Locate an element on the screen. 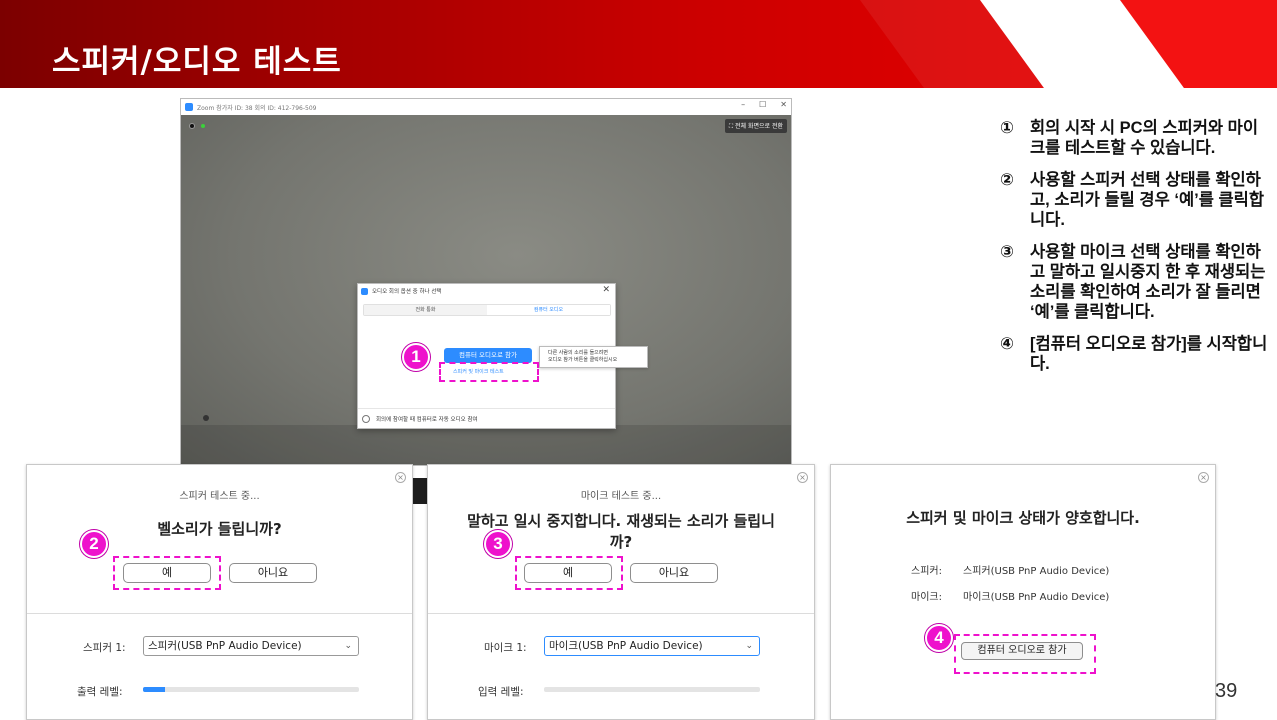 Image resolution: width=1277 pixels, height=720 pixels. output-level-label: 출력 레벨: is located at coordinates (100, 692).